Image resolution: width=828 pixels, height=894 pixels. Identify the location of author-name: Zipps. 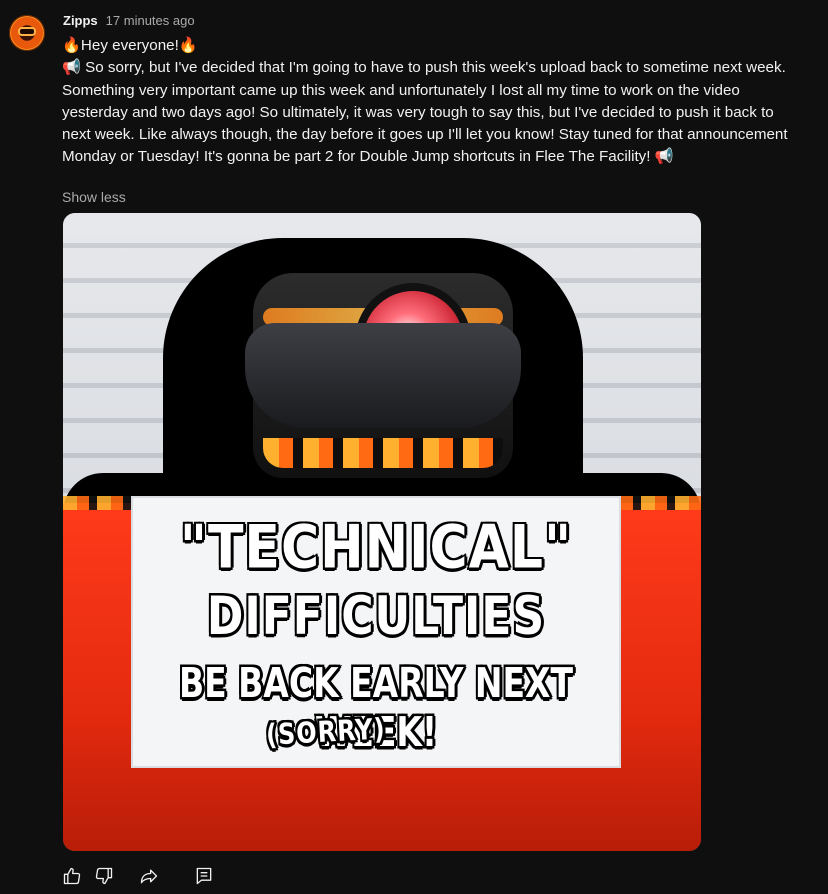
(80, 20).